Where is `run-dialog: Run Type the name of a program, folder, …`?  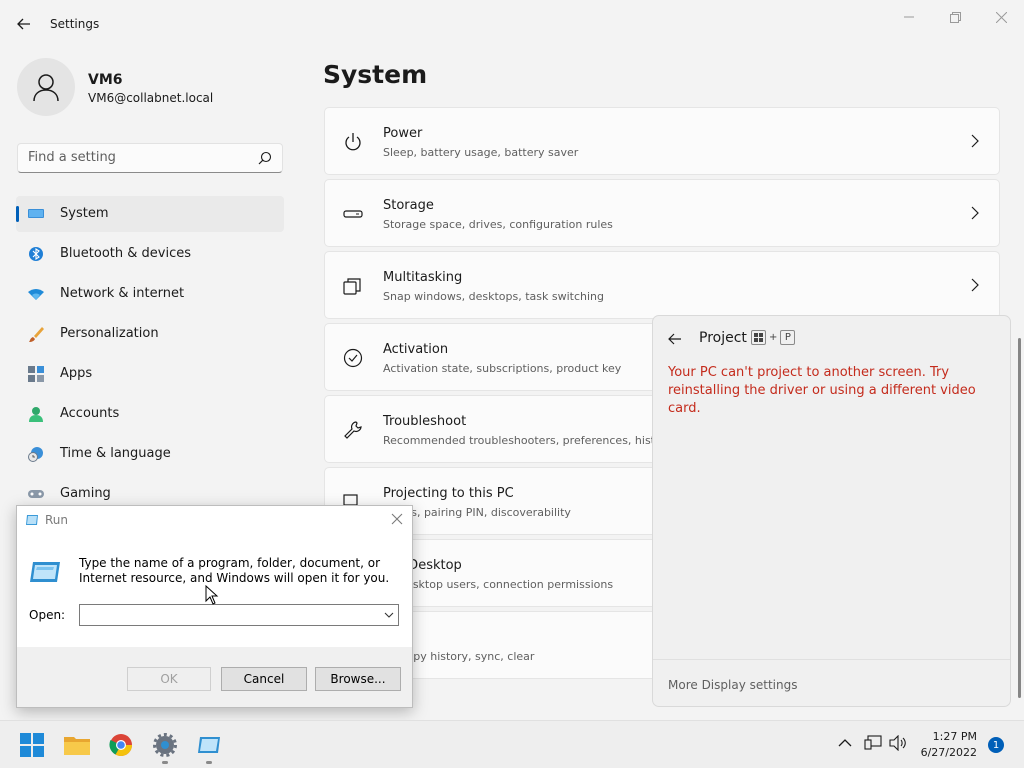 run-dialog: Run Type the name of a program, folder, … is located at coordinates (214, 606).